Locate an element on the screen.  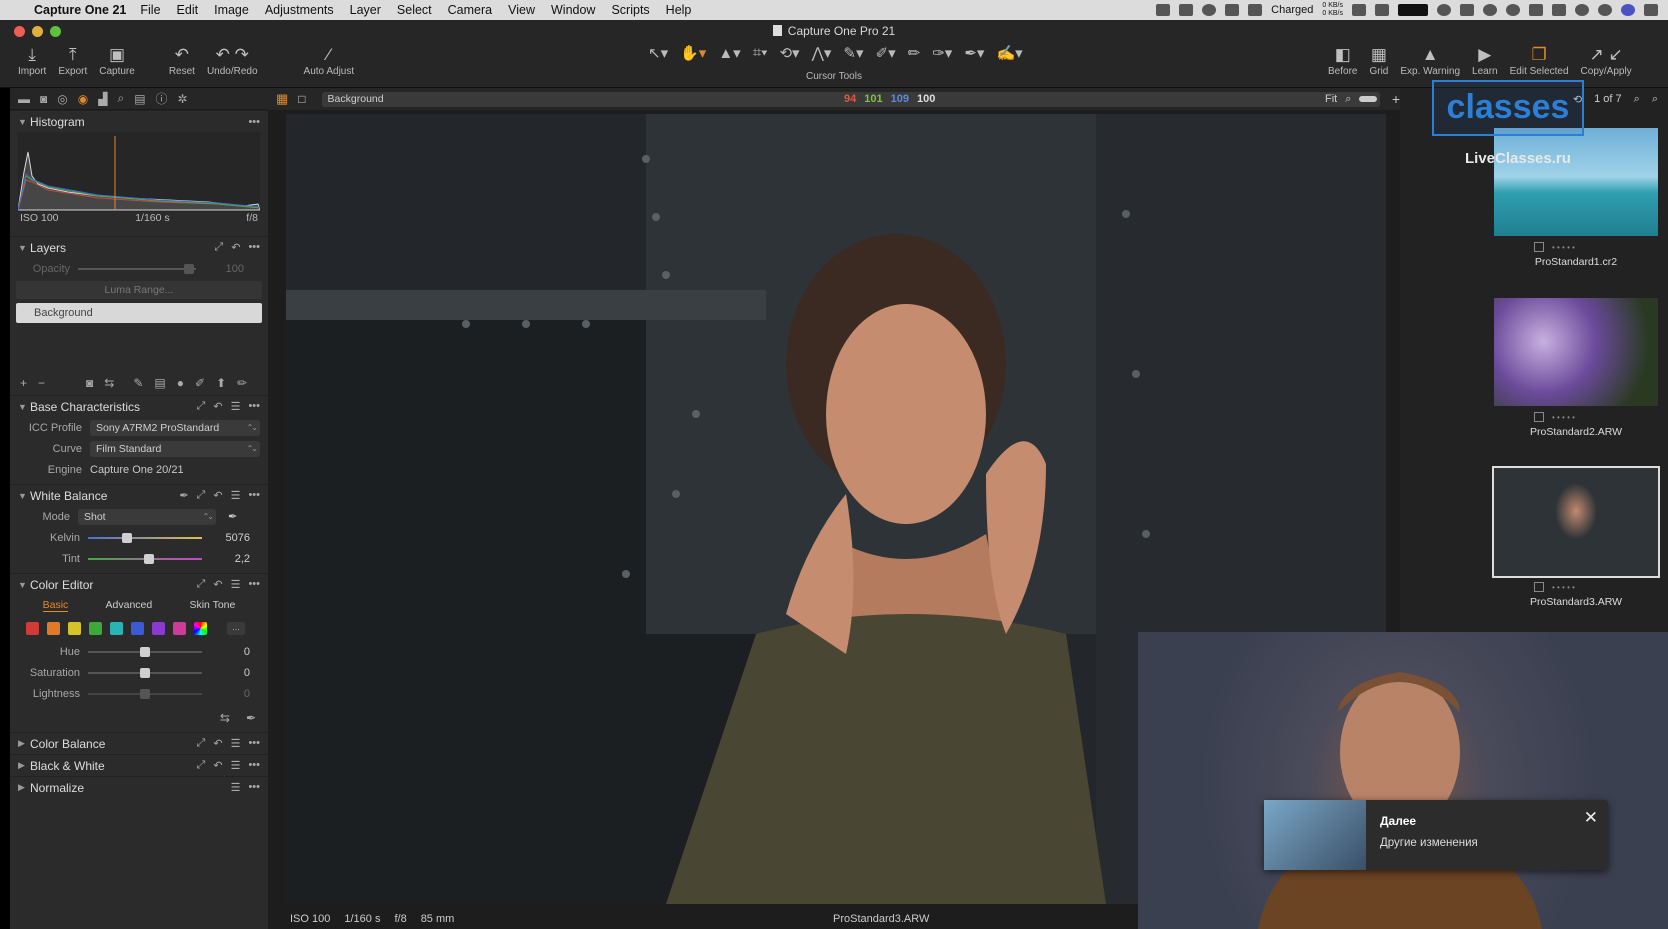
battery-status: Charged is located at coordinates (1292, 10).